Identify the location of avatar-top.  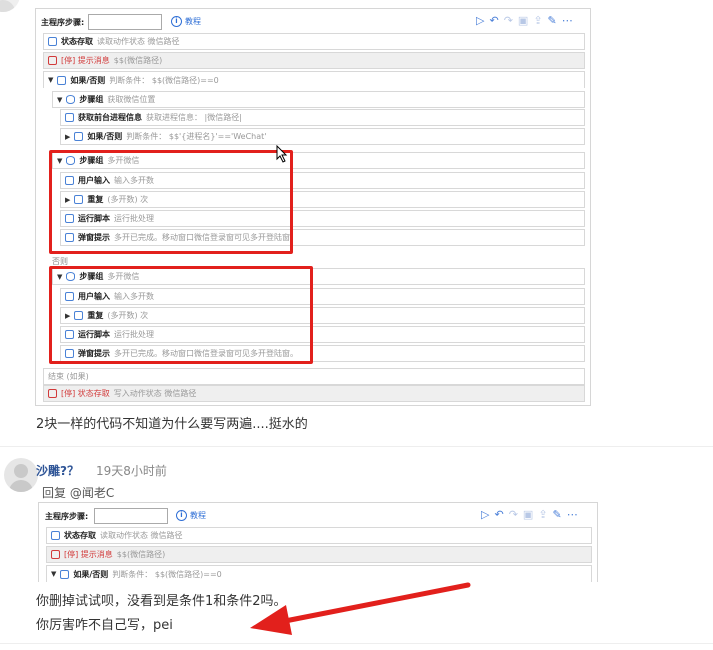
(10, 6).